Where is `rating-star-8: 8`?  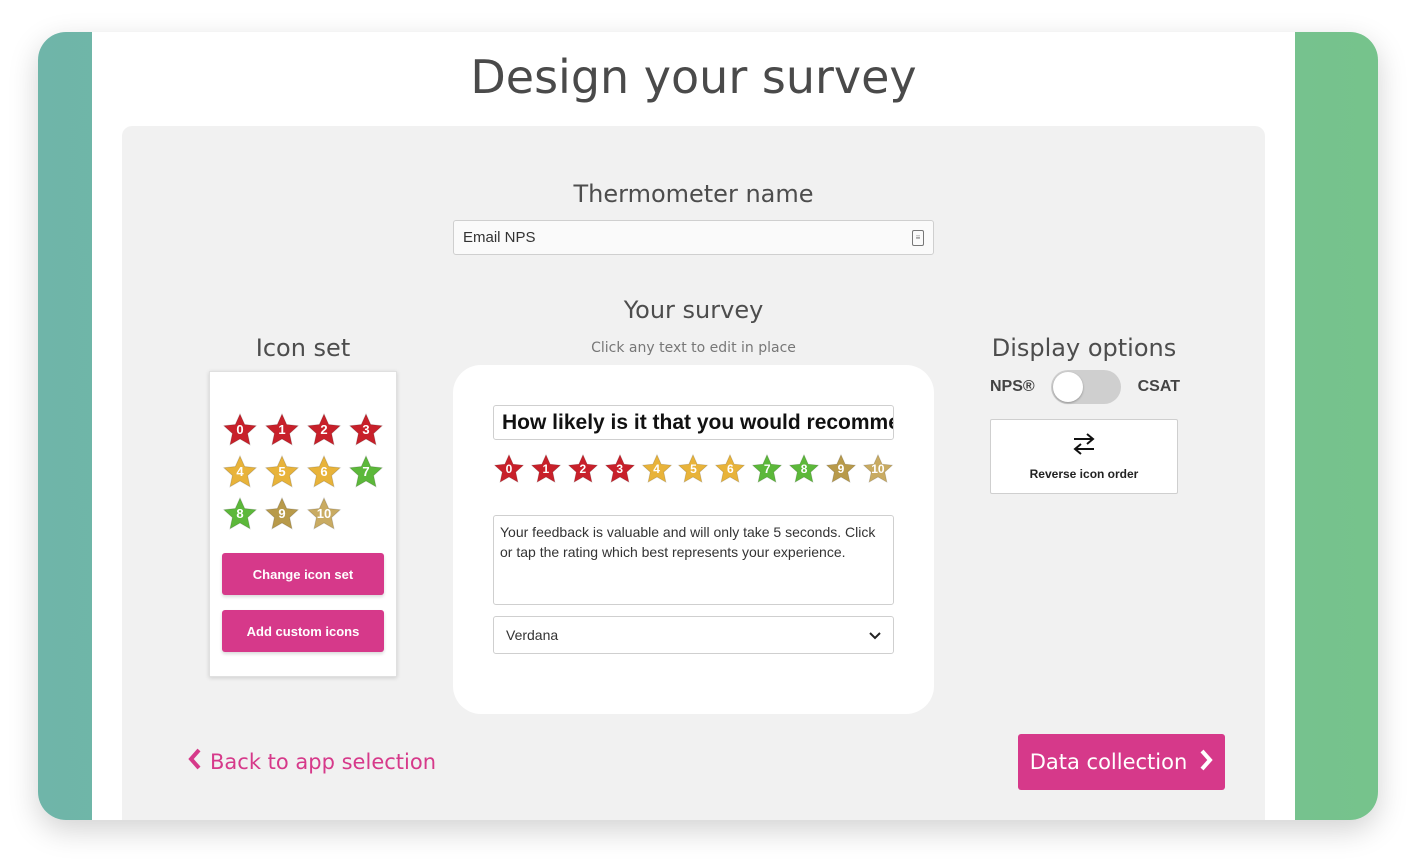
rating-star-8: 8 is located at coordinates (804, 469).